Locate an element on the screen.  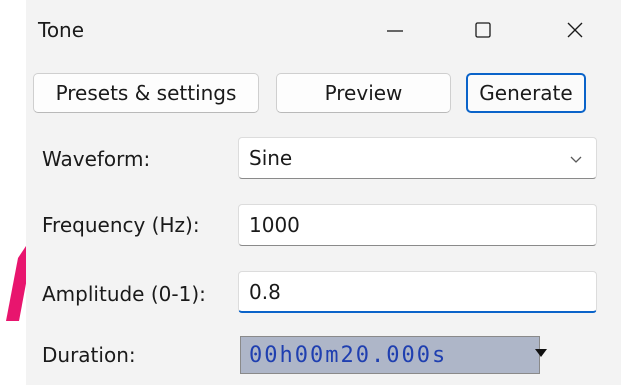
duration-hours: 00 is located at coordinates (264, 355).